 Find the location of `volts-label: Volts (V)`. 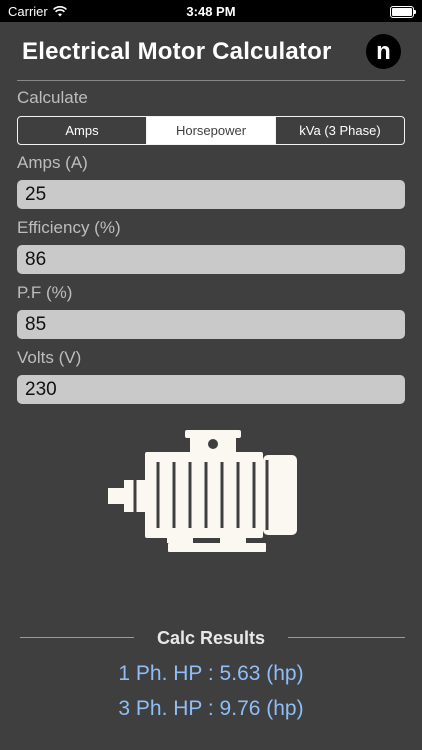

volts-label: Volts (V) is located at coordinates (49, 357).